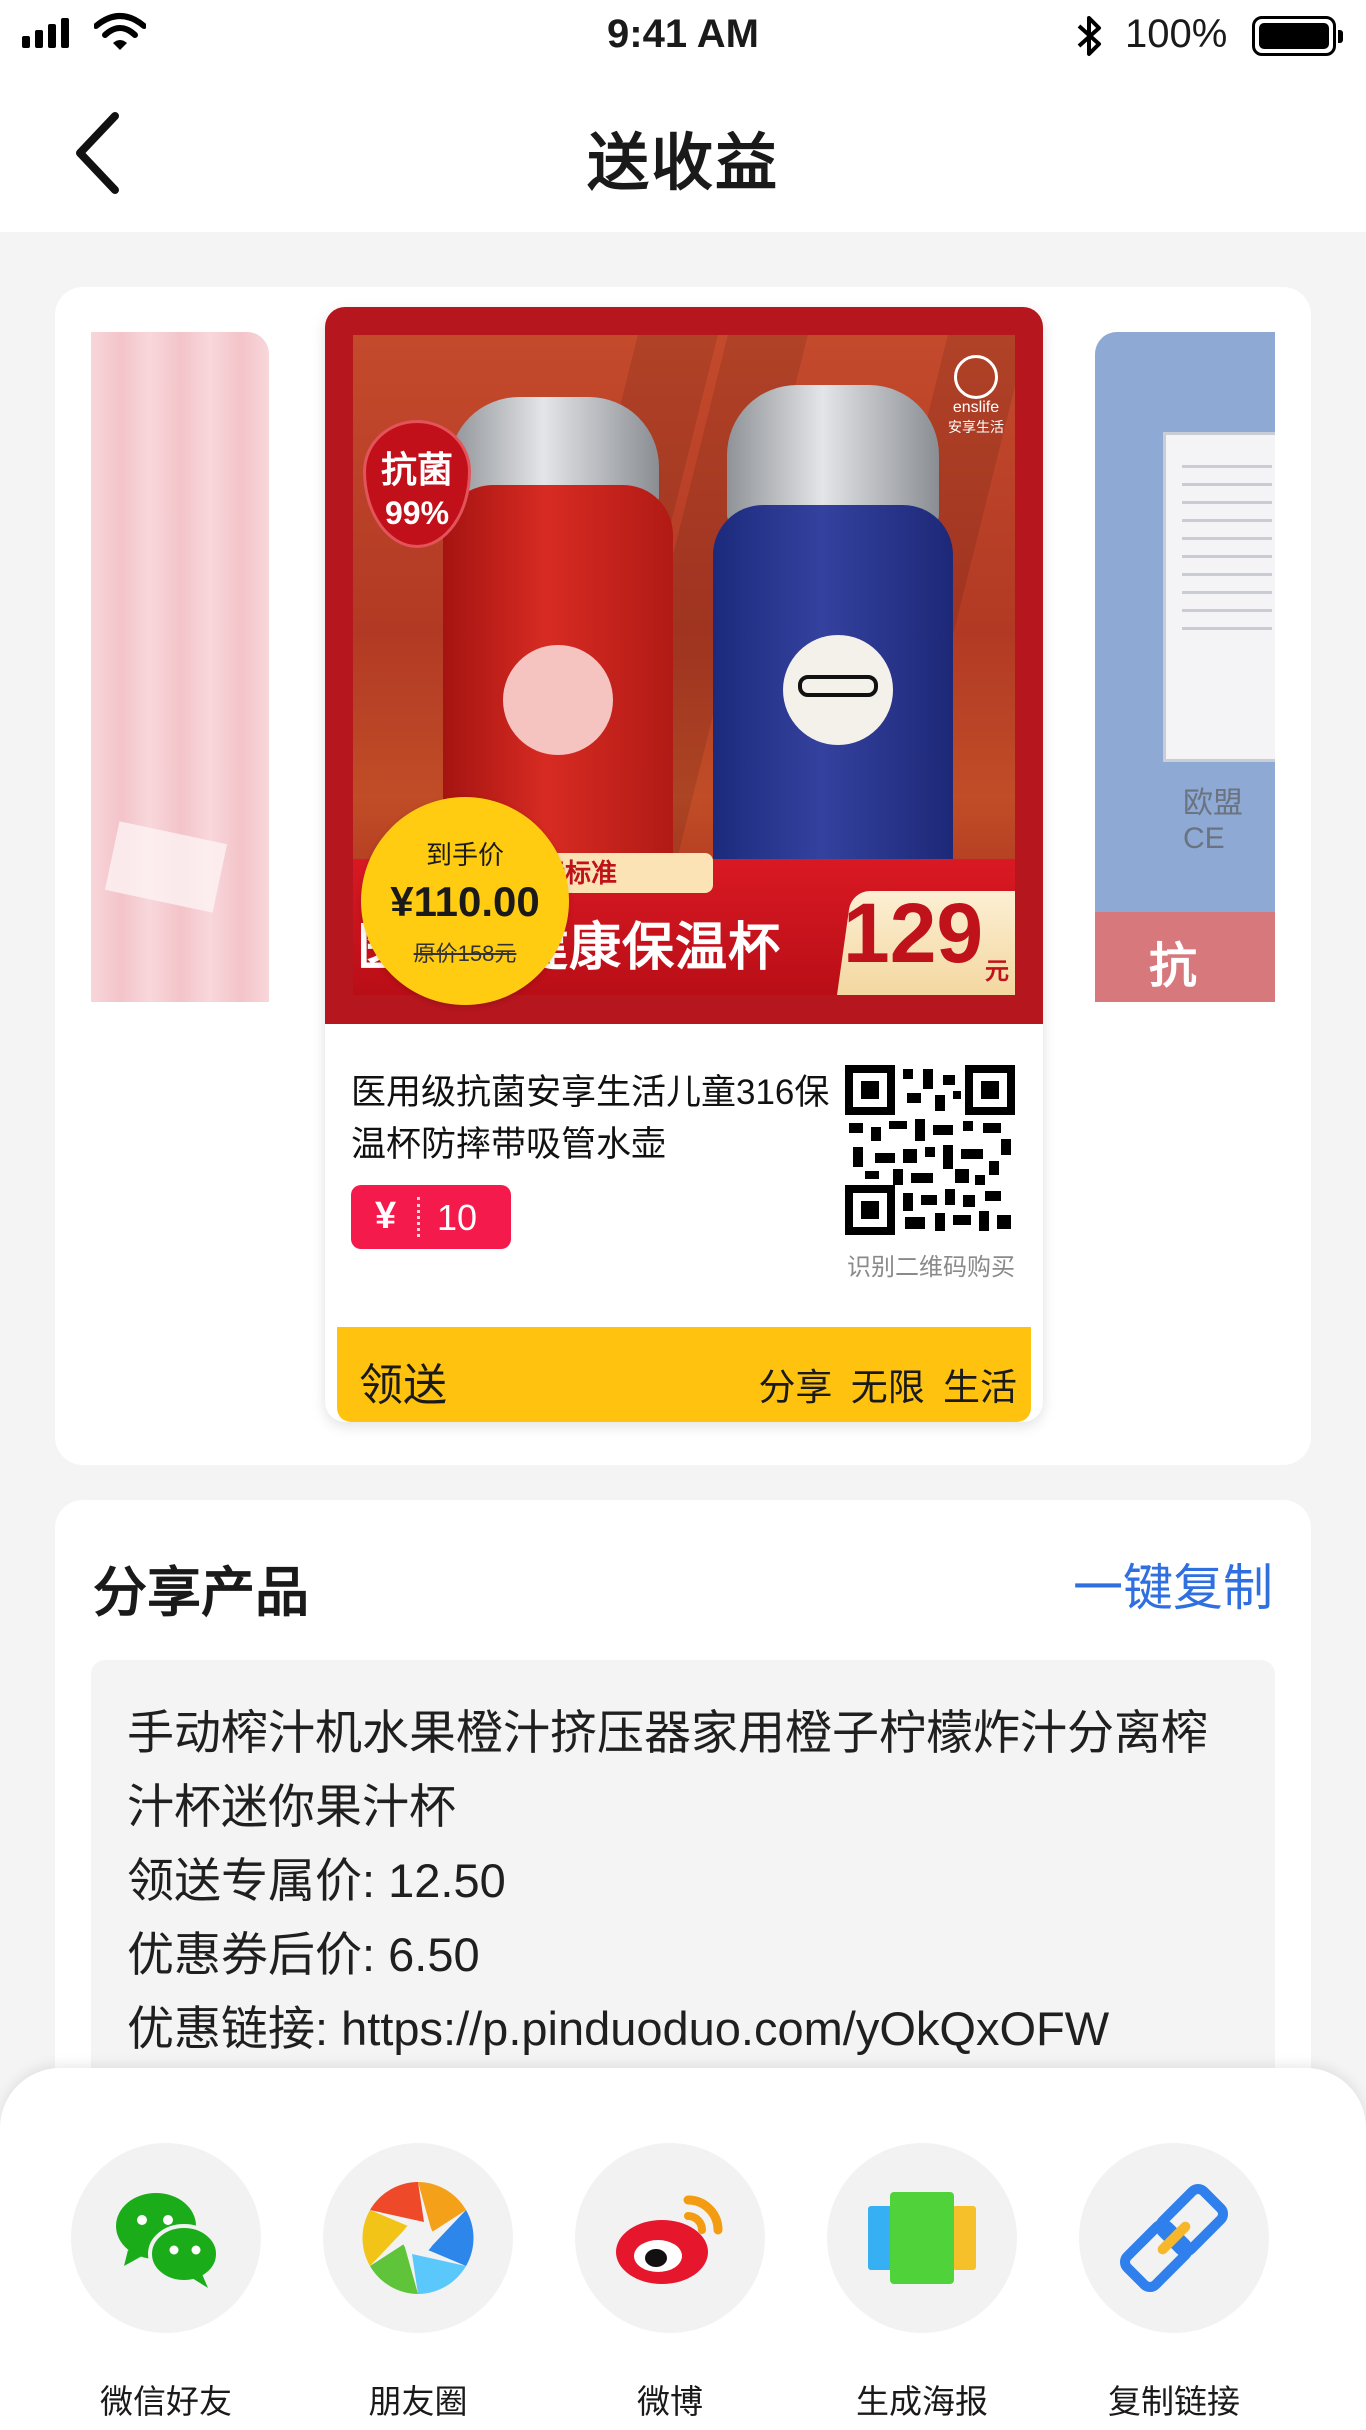 The height and width of the screenshot is (2430, 1366). I want to click on share-sheet: 微信好友 朋友圈 微博 生成海报 复制链接, so click(683, 2249).